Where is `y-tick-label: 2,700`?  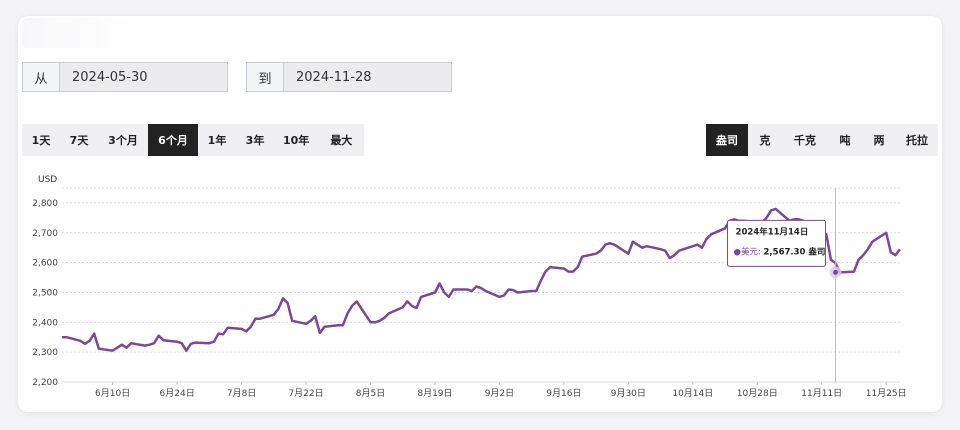
y-tick-label: 2,700 is located at coordinates (45, 234).